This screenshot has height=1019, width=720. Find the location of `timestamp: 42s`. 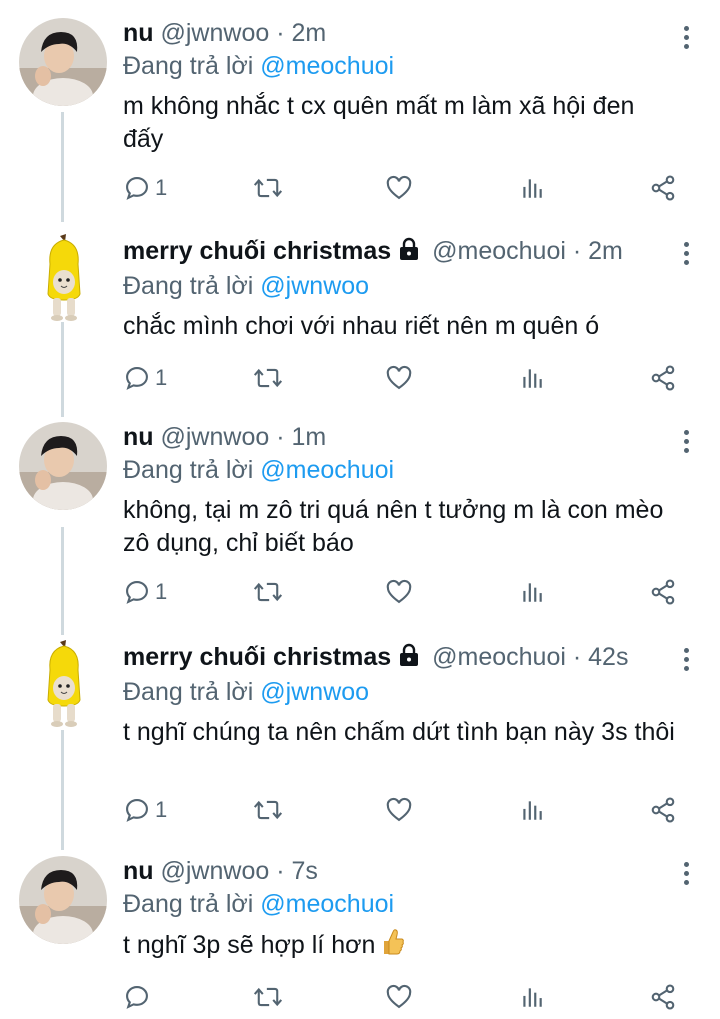

timestamp: 42s is located at coordinates (608, 657).